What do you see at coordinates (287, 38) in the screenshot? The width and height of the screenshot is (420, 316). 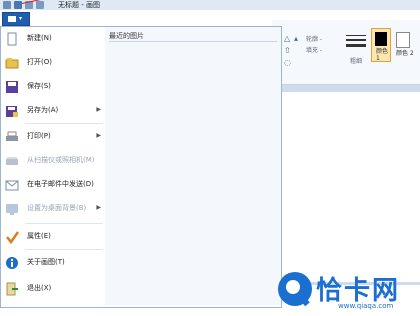 I see `triangle-shape-icon: △` at bounding box center [287, 38].